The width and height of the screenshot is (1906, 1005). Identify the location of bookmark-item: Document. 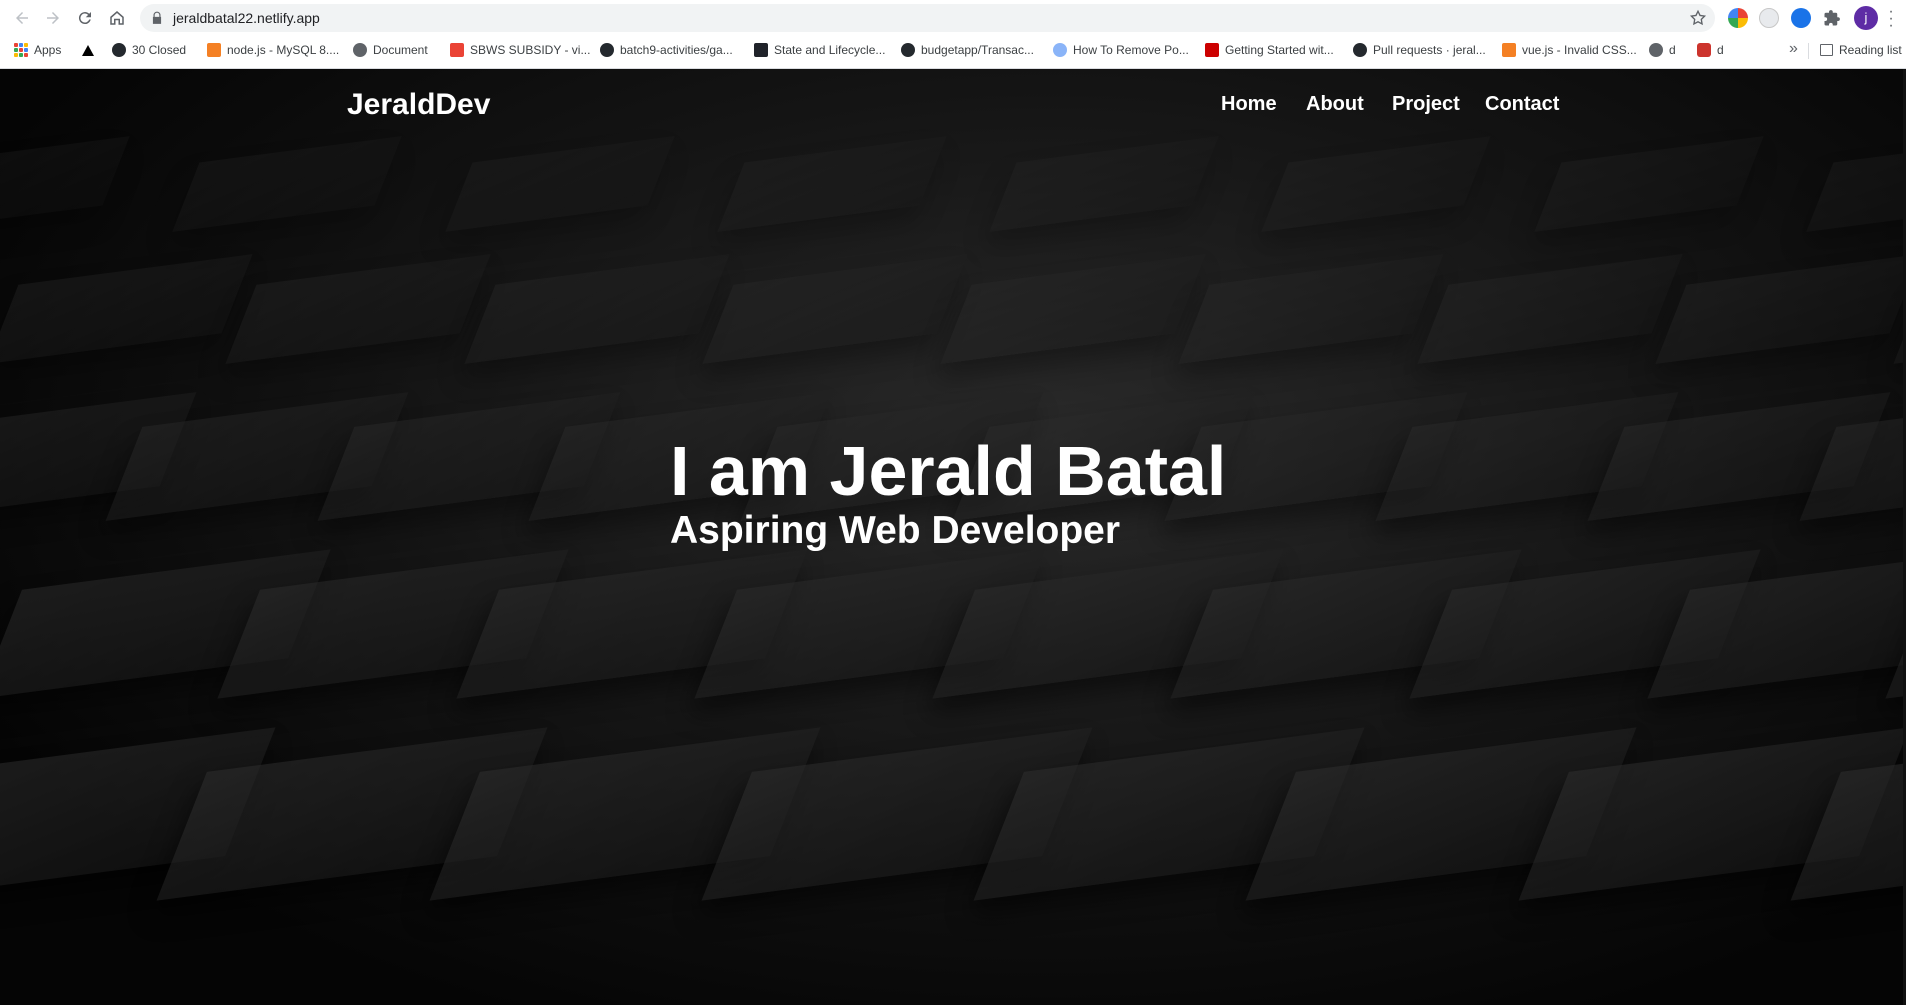
(390, 50).